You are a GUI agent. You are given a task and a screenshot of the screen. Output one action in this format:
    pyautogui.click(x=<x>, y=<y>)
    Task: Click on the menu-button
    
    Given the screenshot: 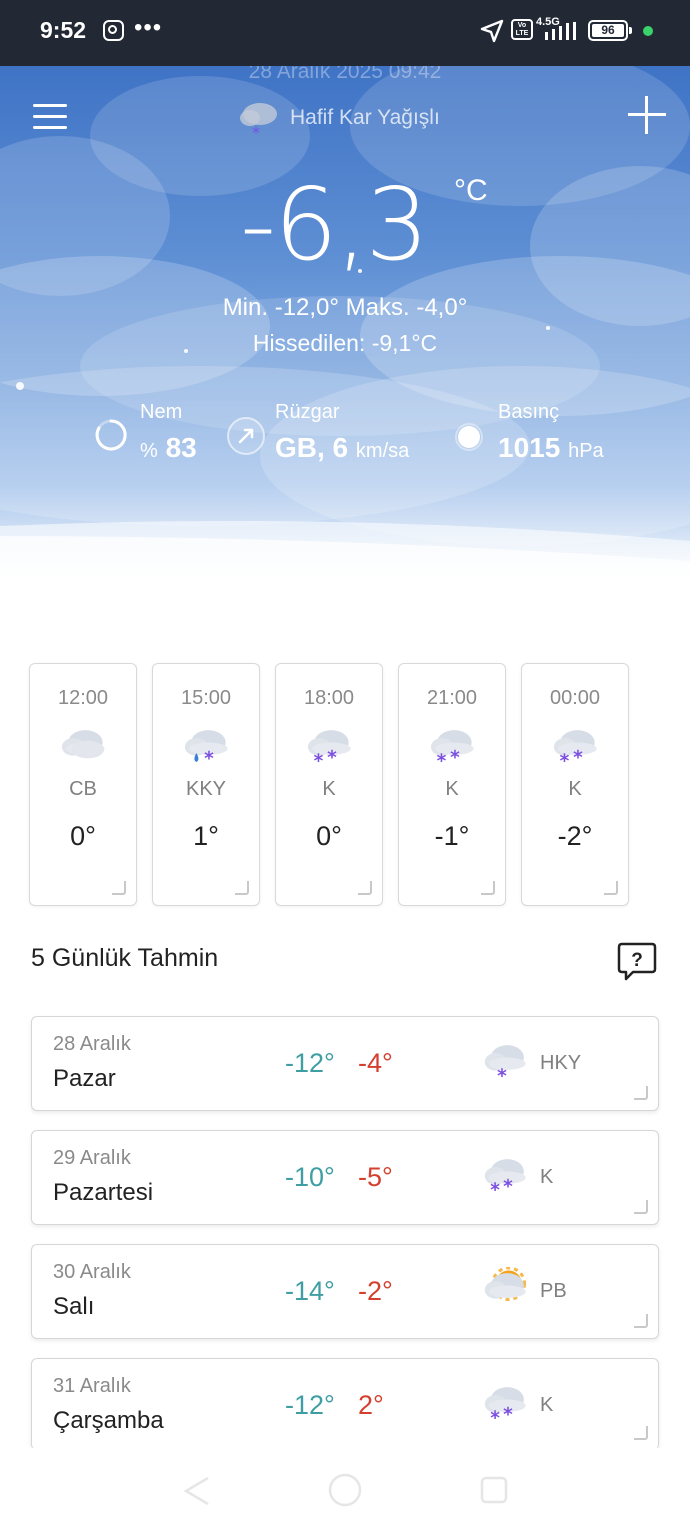 What is the action you would take?
    pyautogui.click(x=50, y=117)
    